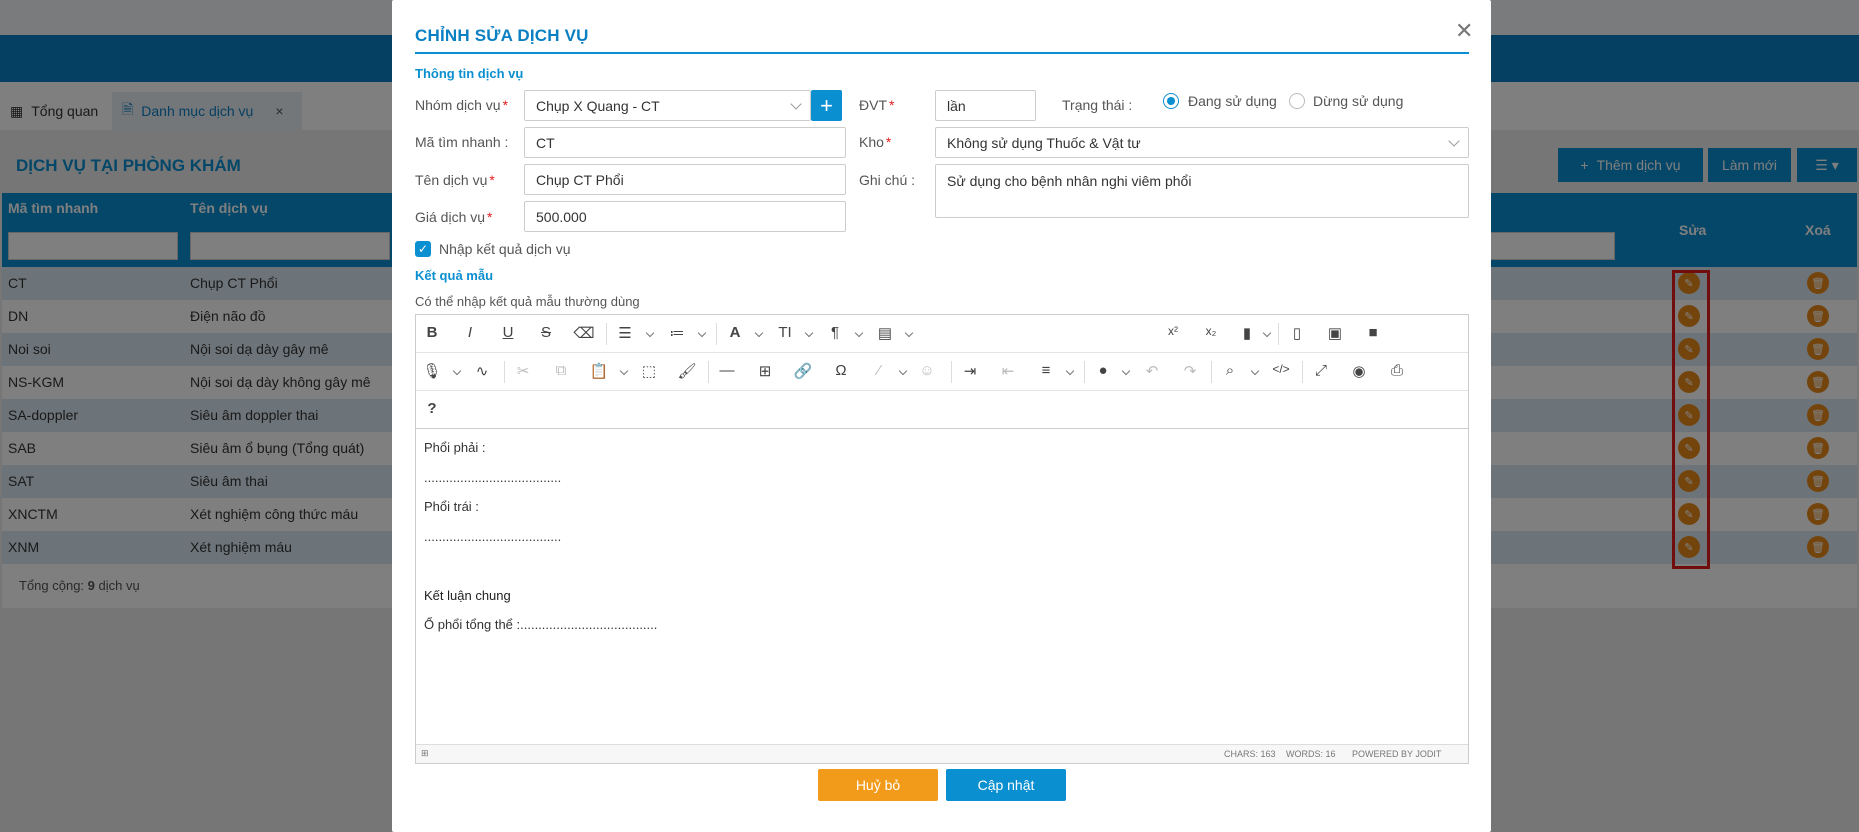  I want to click on status-inactive-label: Dừng sử dụng, so click(1358, 101).